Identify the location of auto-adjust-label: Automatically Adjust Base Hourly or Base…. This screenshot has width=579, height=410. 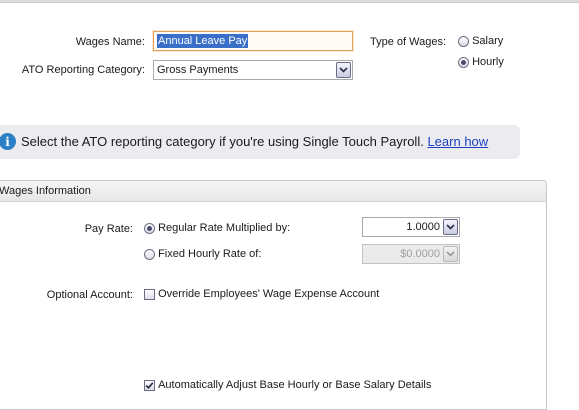
(295, 385).